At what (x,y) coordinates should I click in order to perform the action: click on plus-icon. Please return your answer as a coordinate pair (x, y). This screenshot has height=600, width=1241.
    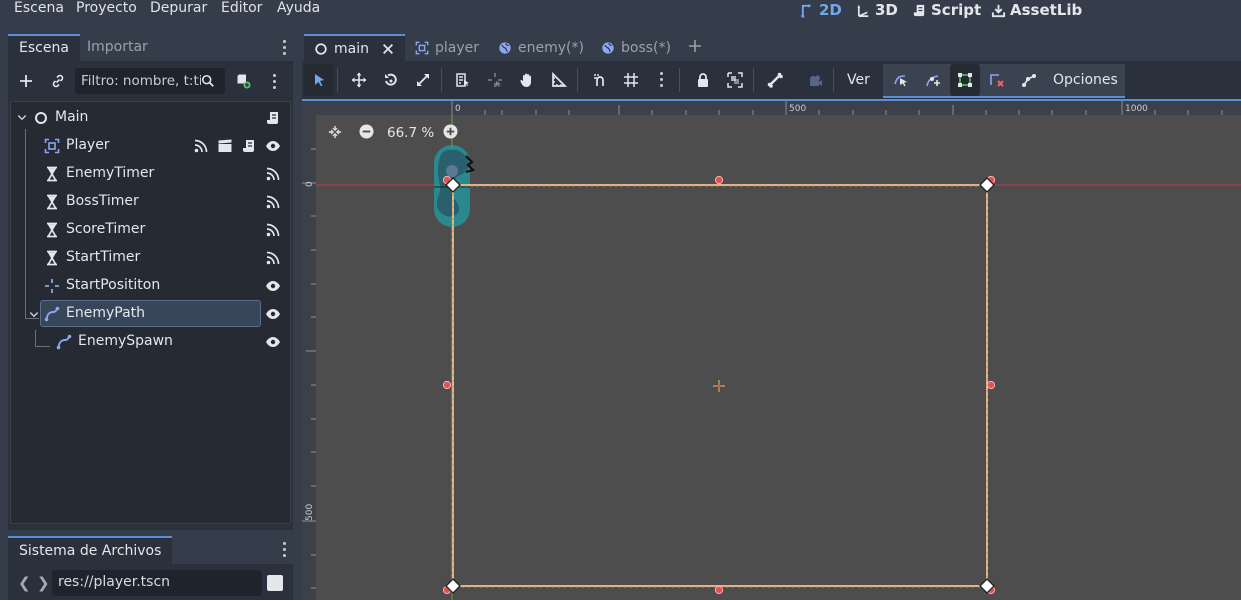
    Looking at the image, I should click on (26, 81).